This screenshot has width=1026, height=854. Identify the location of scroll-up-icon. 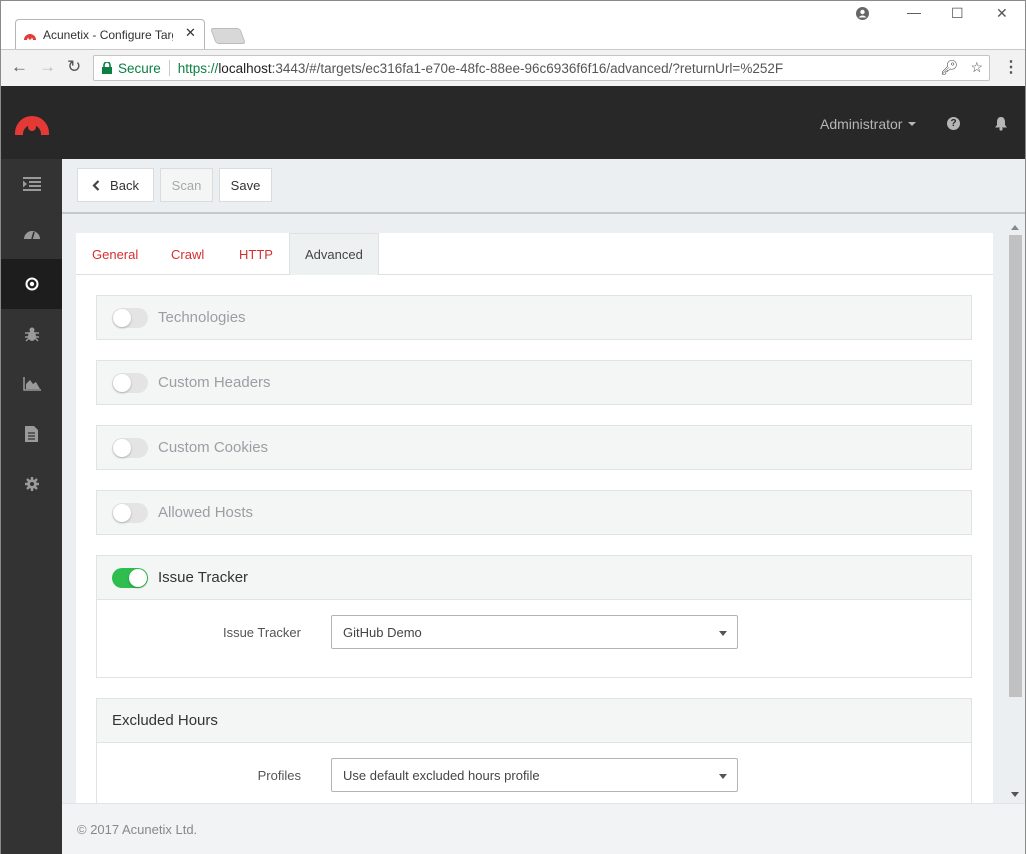
(1015, 227).